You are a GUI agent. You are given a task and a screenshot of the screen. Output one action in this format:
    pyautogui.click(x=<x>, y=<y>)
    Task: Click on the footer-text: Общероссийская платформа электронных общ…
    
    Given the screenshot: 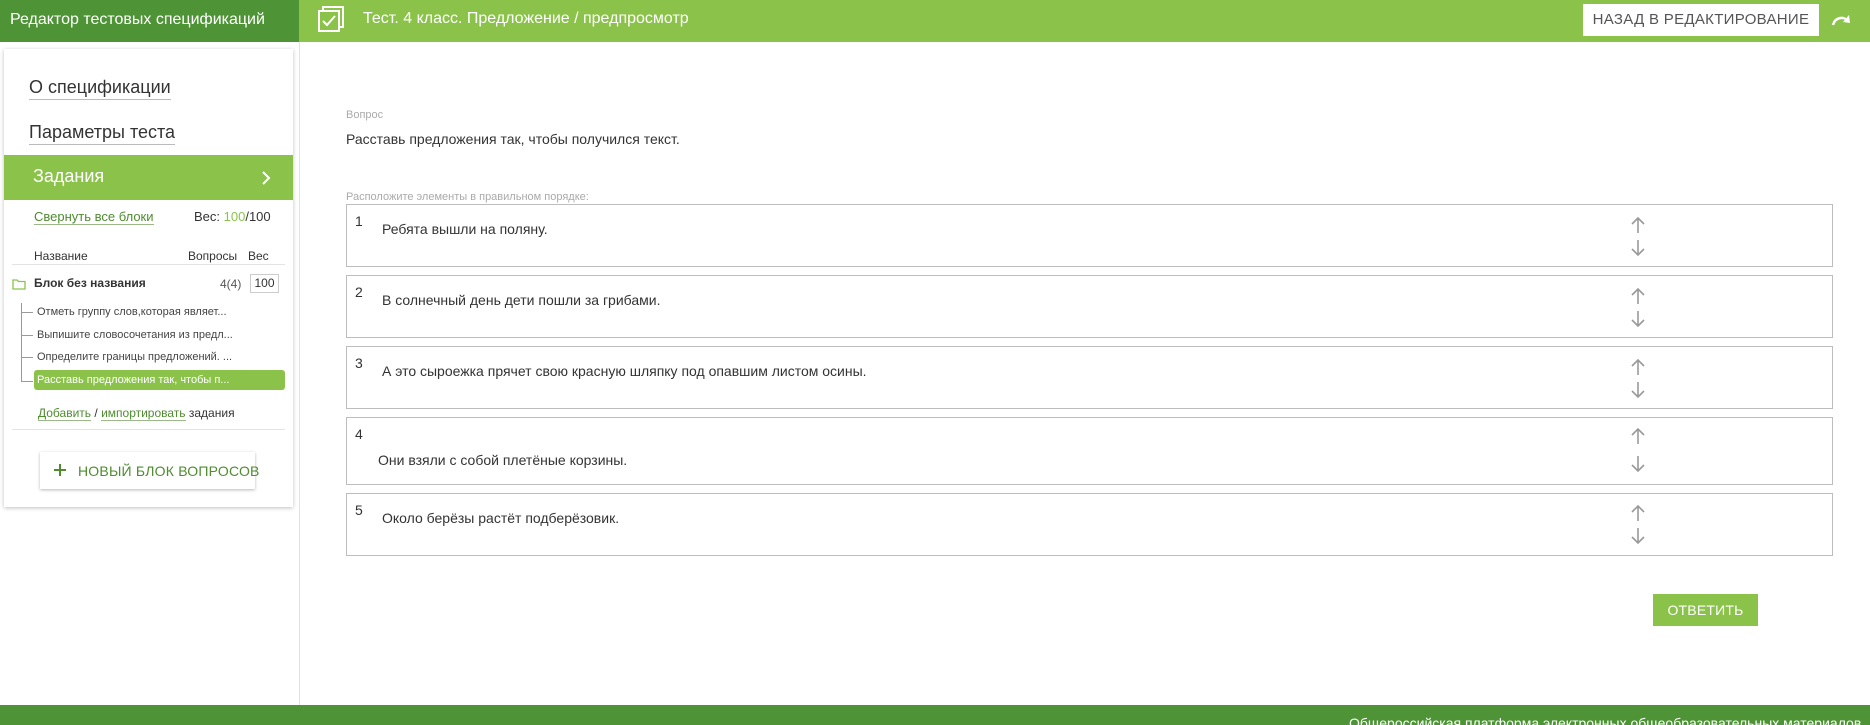 What is the action you would take?
    pyautogui.click(x=1605, y=720)
    